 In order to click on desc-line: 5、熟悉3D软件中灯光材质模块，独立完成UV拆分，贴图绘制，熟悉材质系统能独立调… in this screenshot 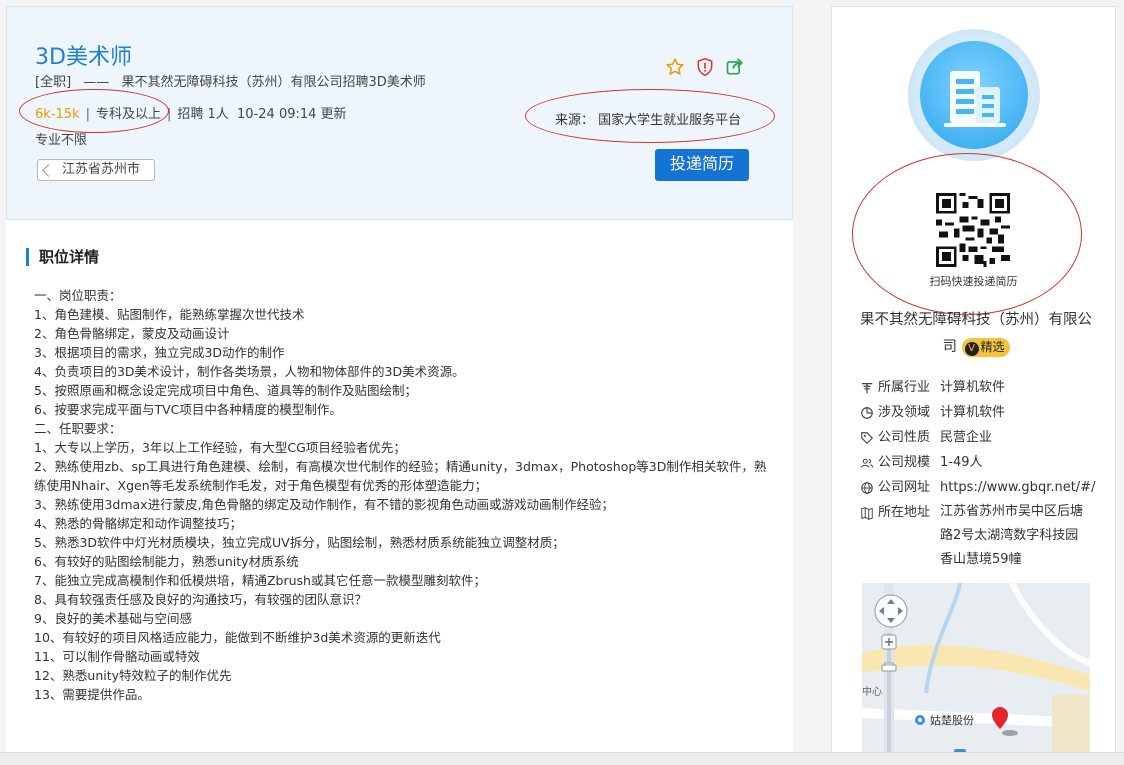, I will do `click(299, 542)`.